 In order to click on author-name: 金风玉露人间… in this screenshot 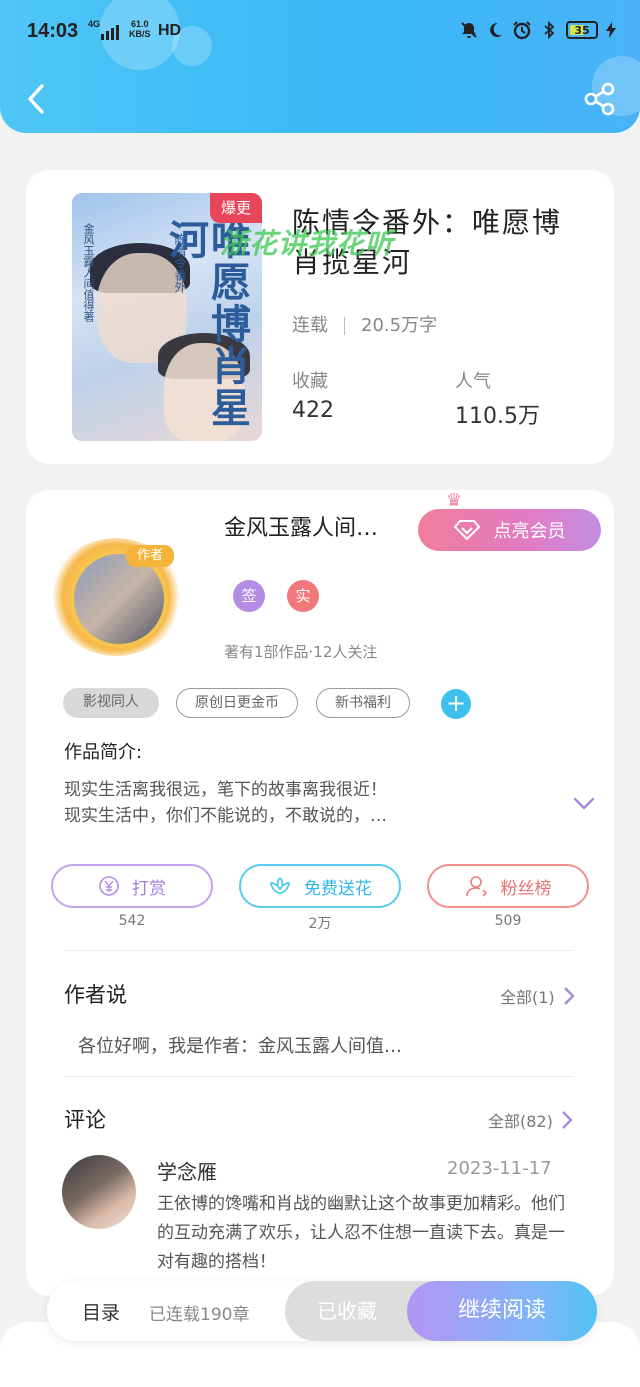, I will do `click(301, 526)`.